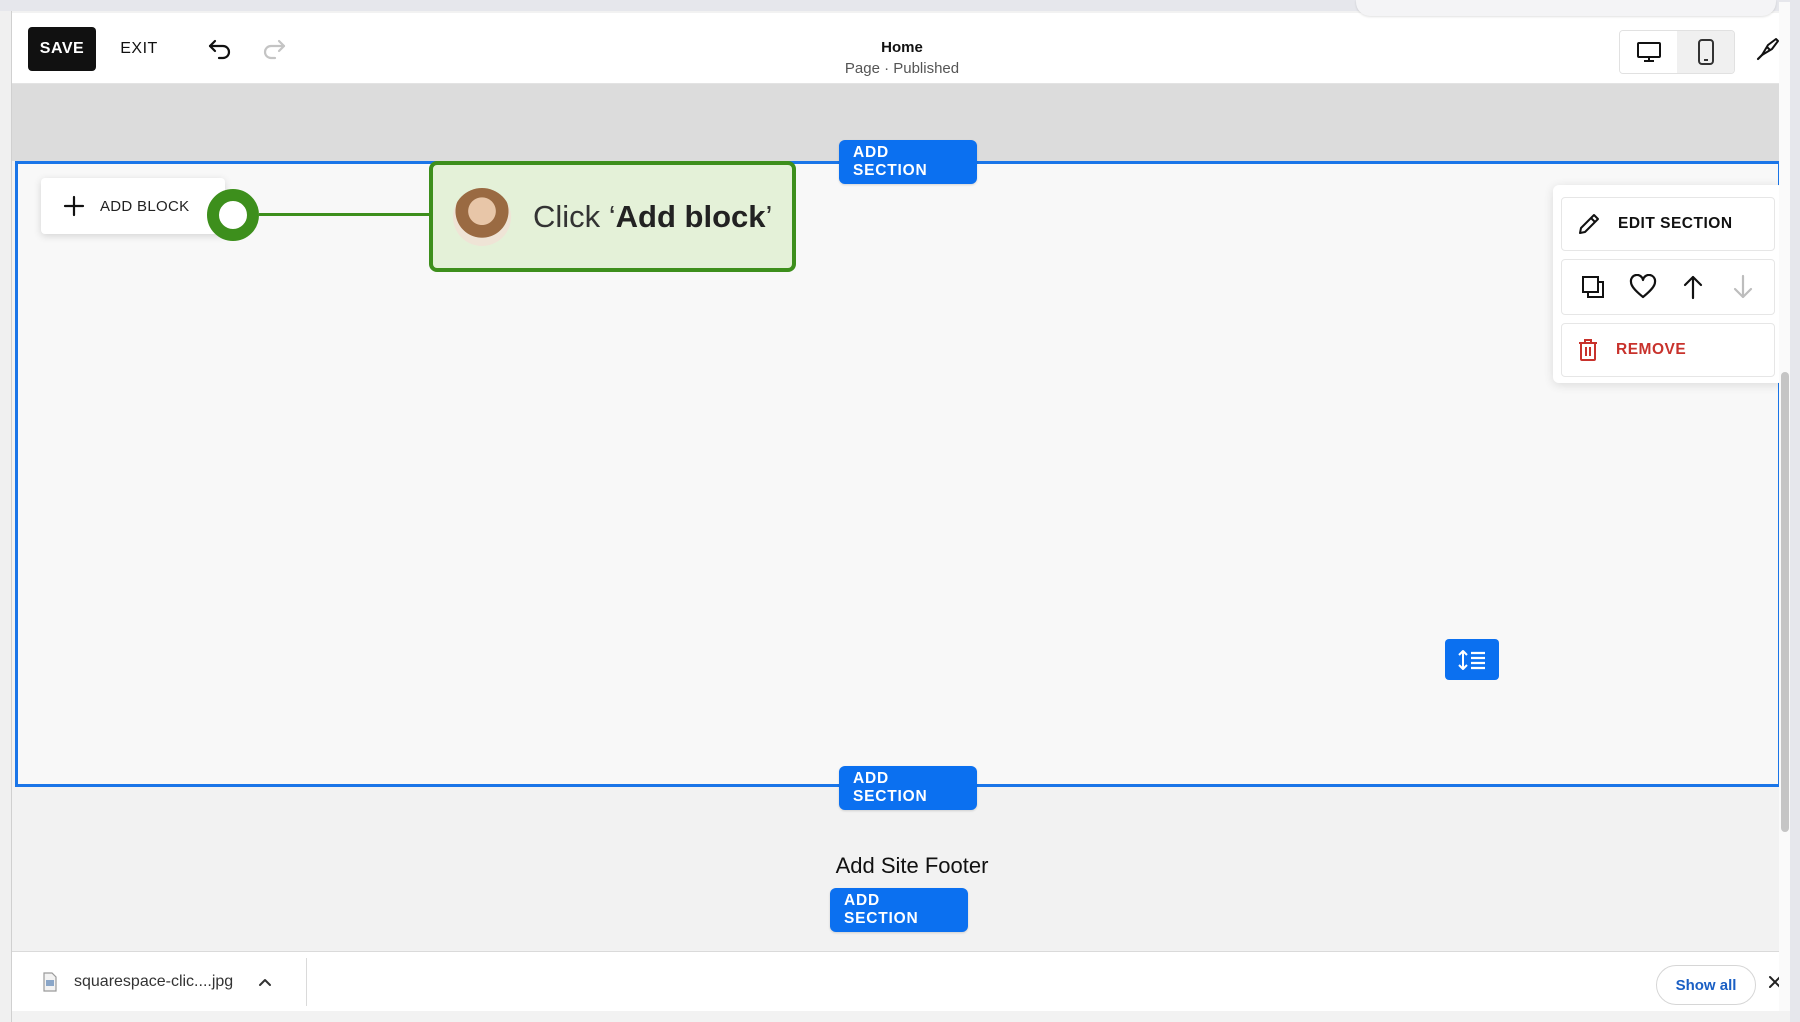 The height and width of the screenshot is (1022, 1800). What do you see at coordinates (306, 982) in the screenshot?
I see `download-separator` at bounding box center [306, 982].